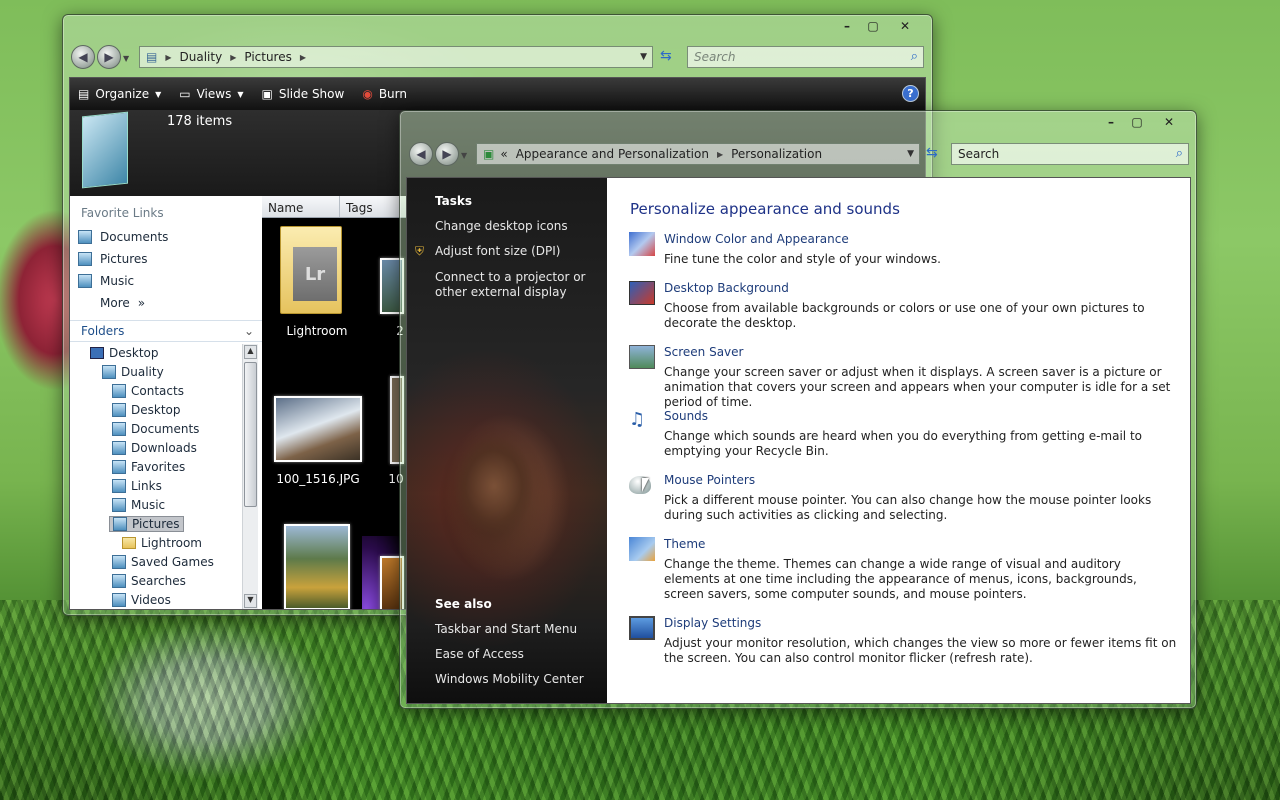  I want to click on organize-button: ▤ Organize ▼, so click(119, 94).